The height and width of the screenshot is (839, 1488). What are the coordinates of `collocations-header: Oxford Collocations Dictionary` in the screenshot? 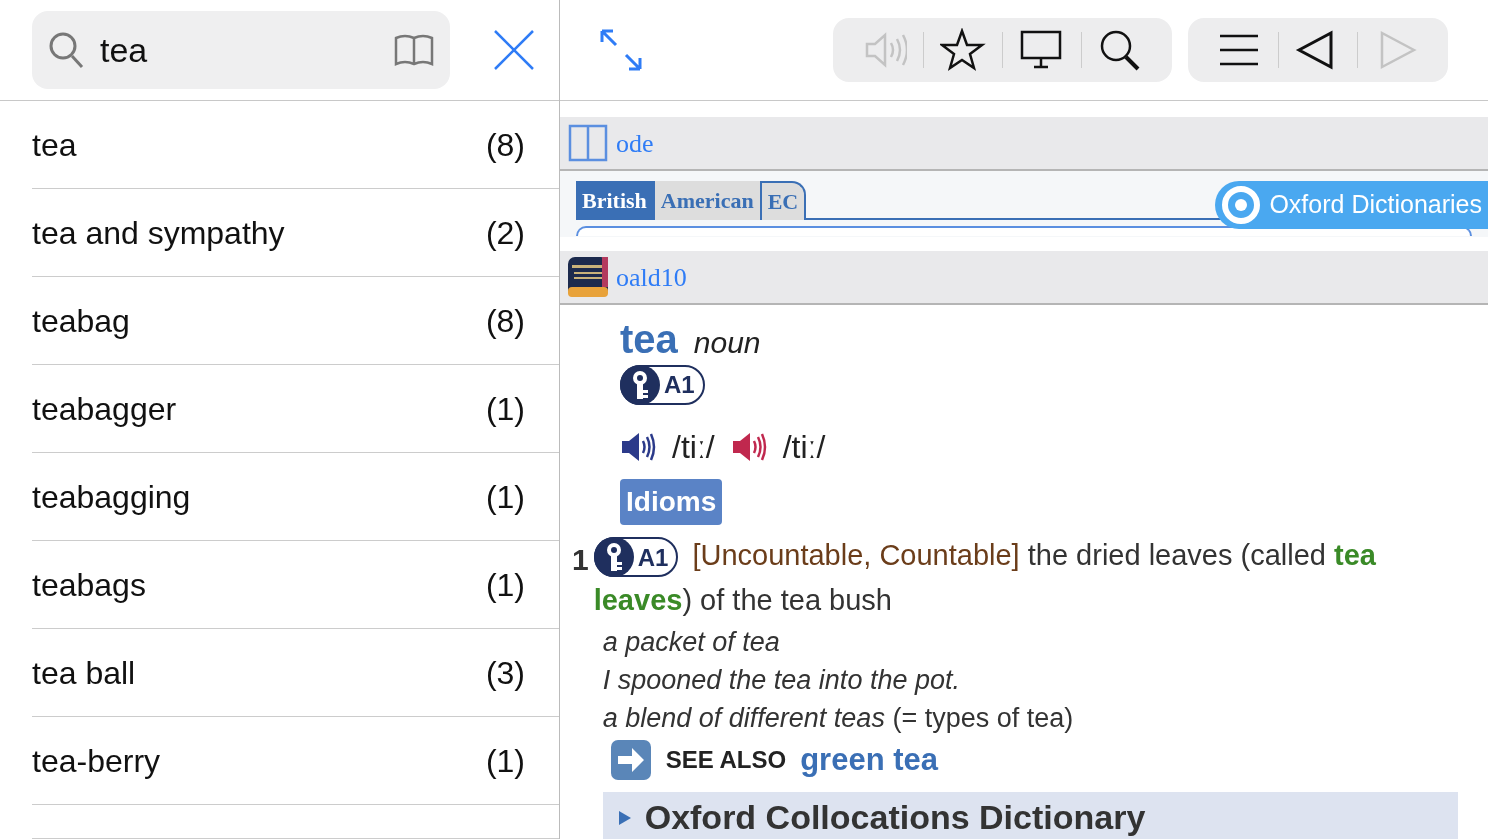 It's located at (1030, 815).